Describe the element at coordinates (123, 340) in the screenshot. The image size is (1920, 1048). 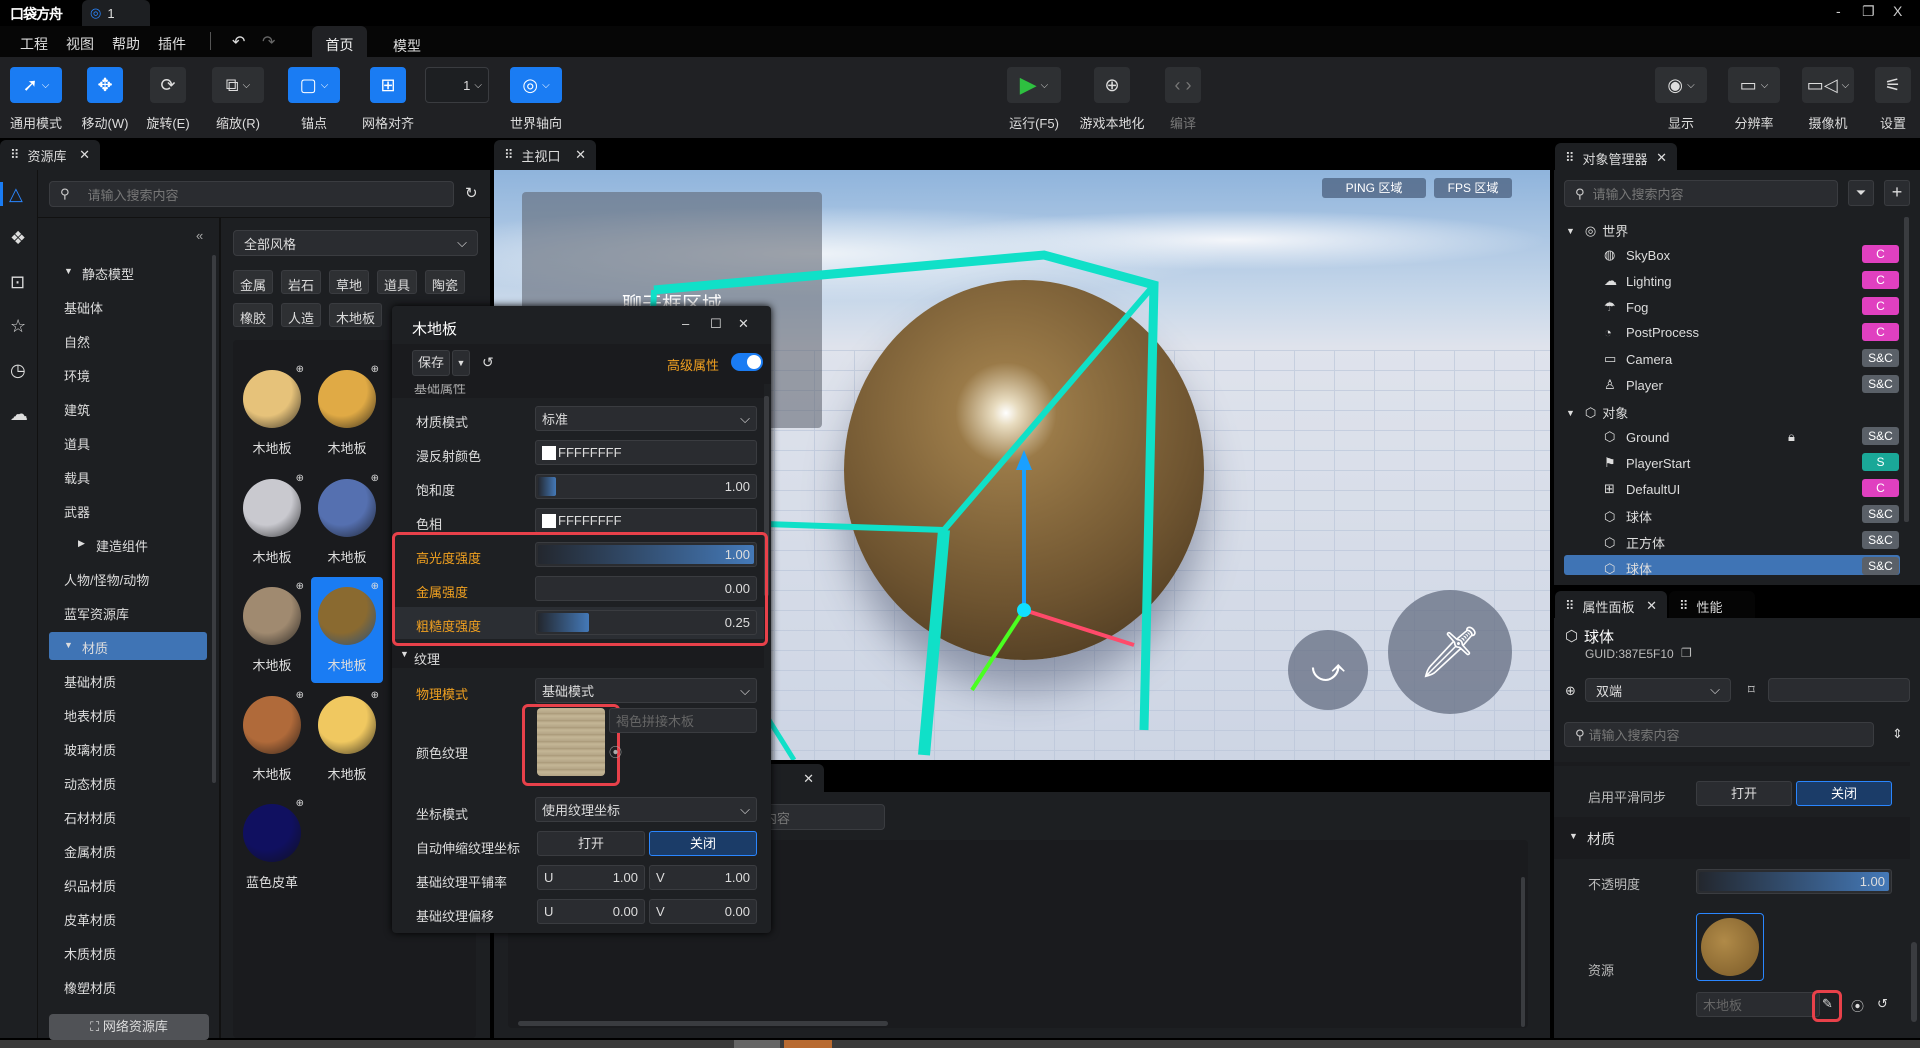
I see `tree-item: 自然` at that location.